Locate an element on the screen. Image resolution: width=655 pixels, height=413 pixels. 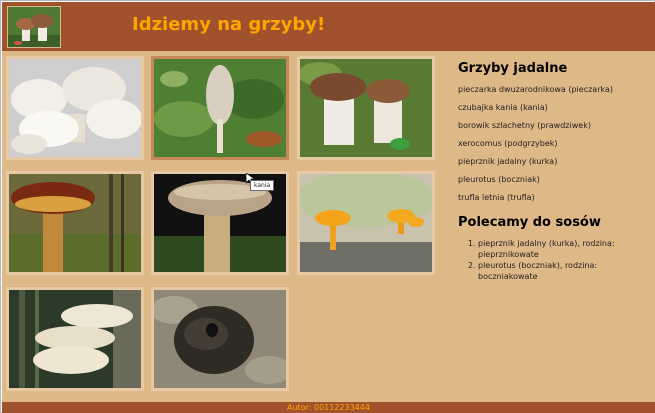
list-item: borowik szlachetny (prawdziwek) is located at coordinates (524, 125).